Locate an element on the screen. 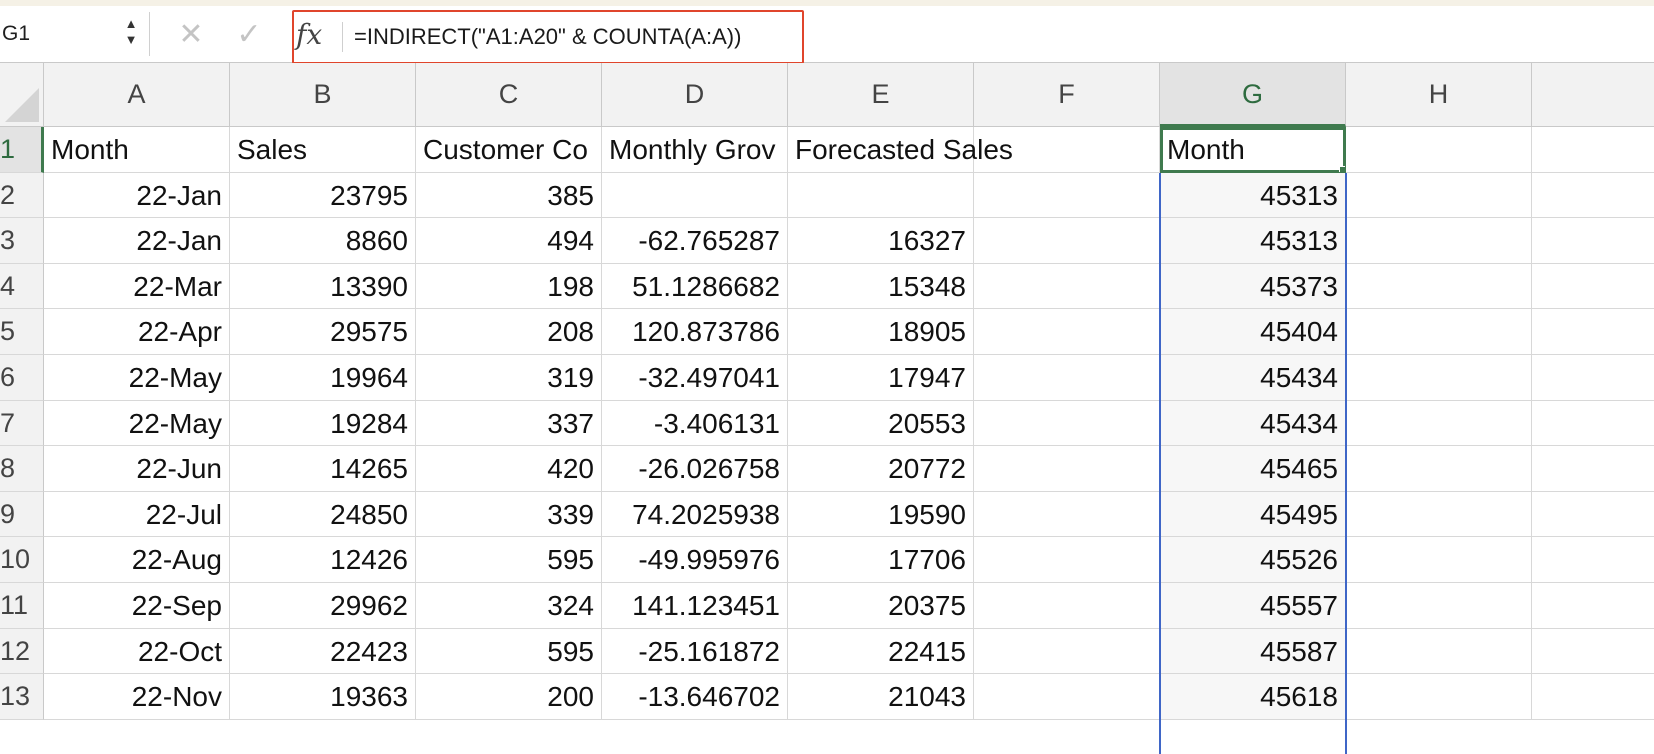 The image size is (1654, 754). cell-g10: 45526 is located at coordinates (1253, 560).